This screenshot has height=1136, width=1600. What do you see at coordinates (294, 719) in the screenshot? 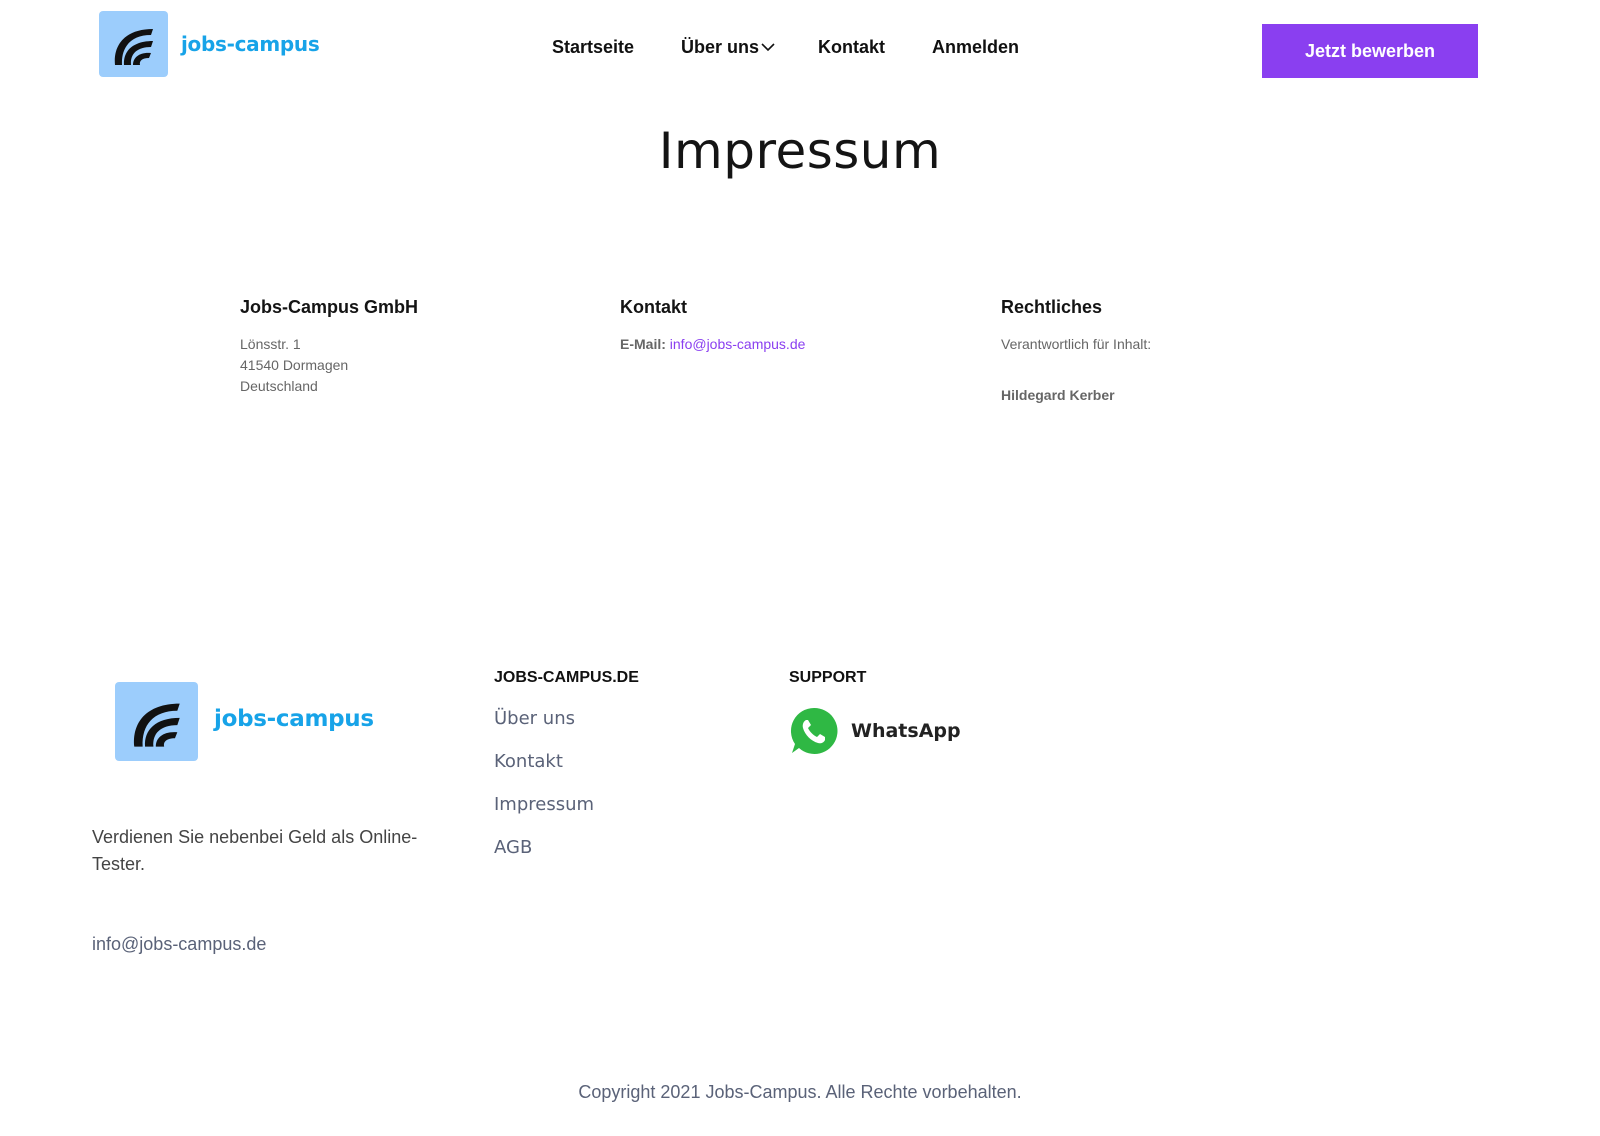
I see `footer-logo-text: jobs-campus` at bounding box center [294, 719].